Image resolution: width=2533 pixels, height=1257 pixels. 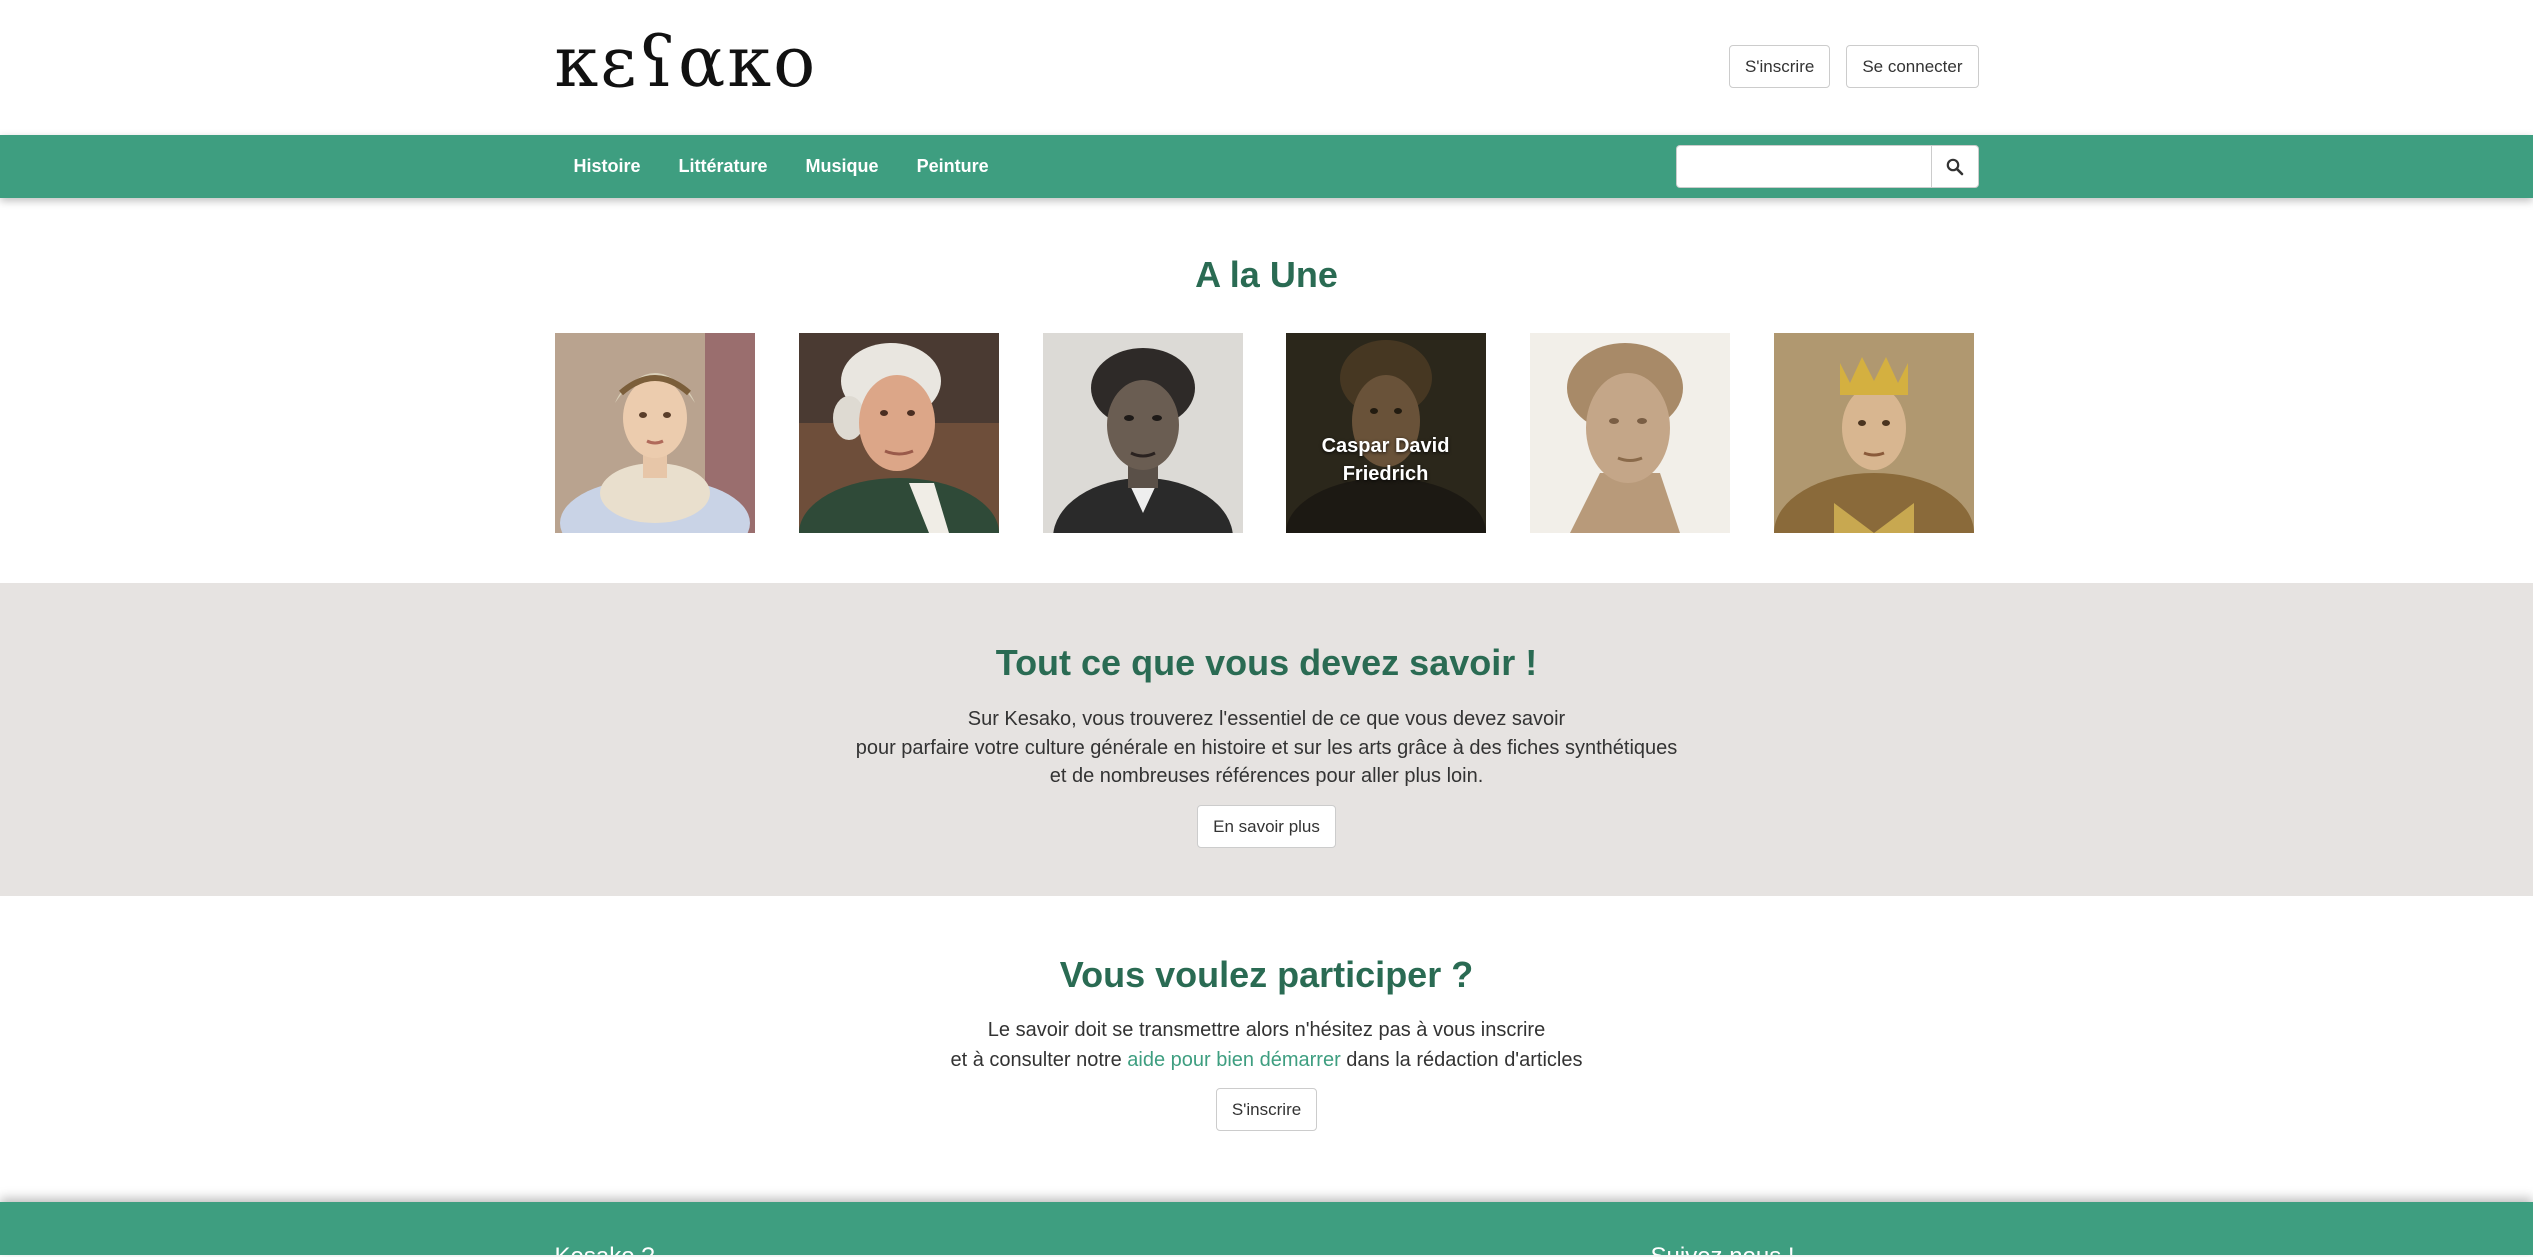 What do you see at coordinates (605, 1248) in the screenshot?
I see `footer-about-title: Kesako ?` at bounding box center [605, 1248].